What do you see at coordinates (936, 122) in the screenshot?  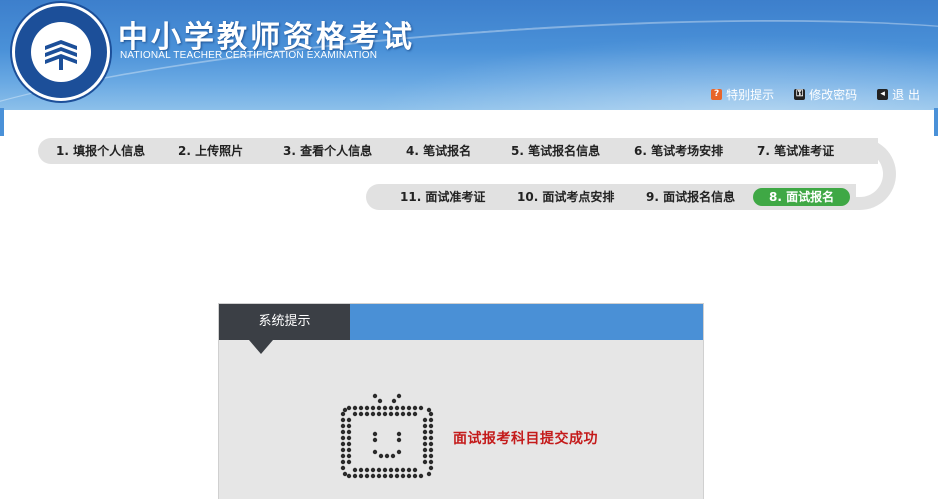 I see `frame-right` at bounding box center [936, 122].